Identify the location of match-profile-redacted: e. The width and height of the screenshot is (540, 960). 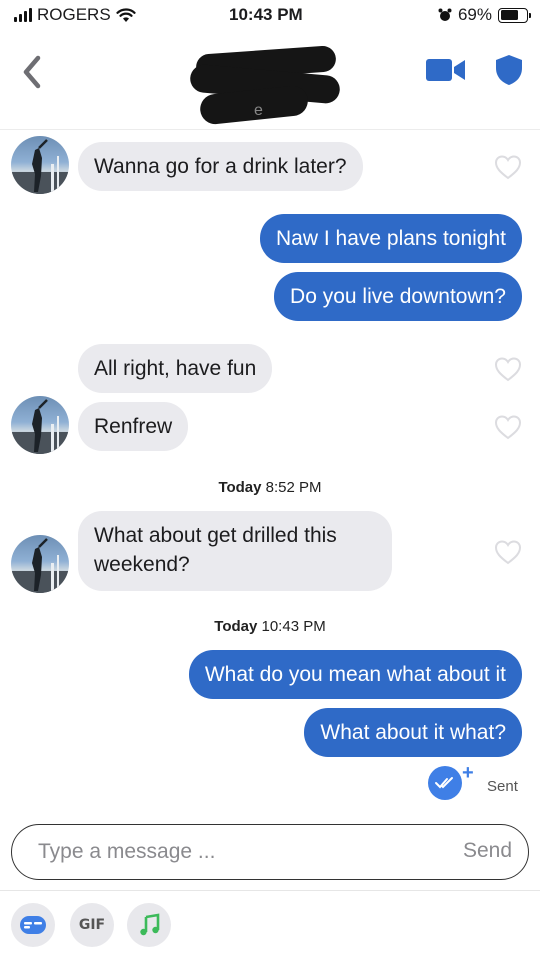
(269, 86).